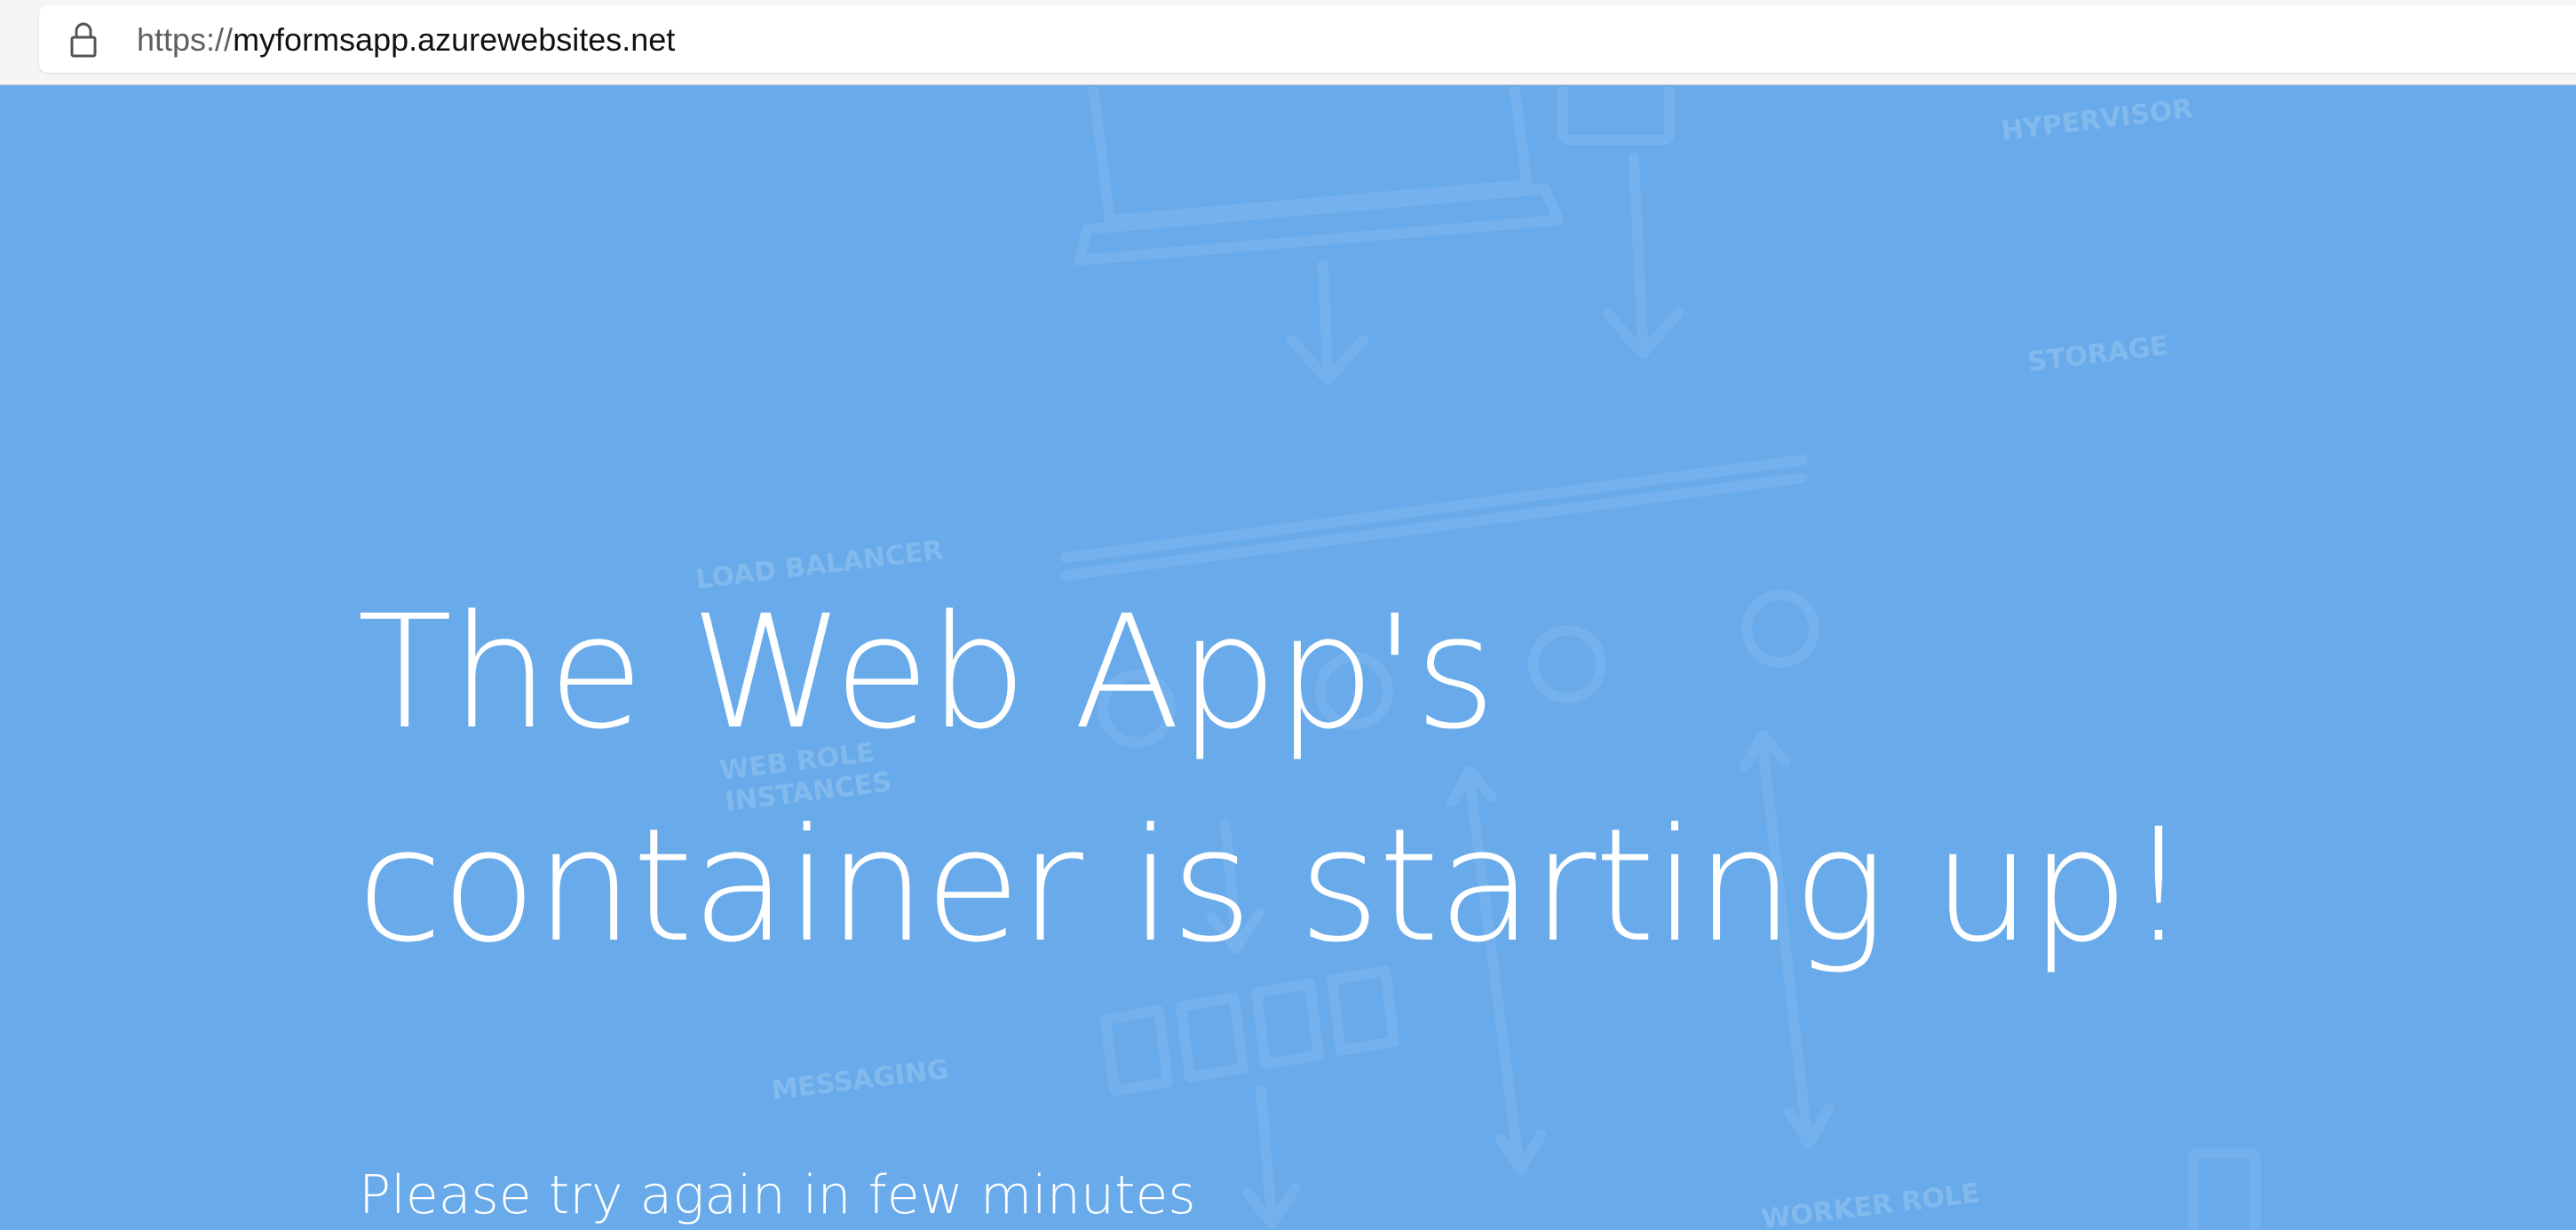  Describe the element at coordinates (1308, 39) in the screenshot. I see `address-bar: https://myformsapp.azurewebsites.net` at that location.